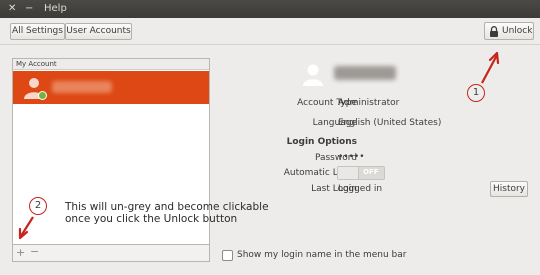 This screenshot has height=275, width=540. I want to click on account-list-item-selected, so click(111, 87).